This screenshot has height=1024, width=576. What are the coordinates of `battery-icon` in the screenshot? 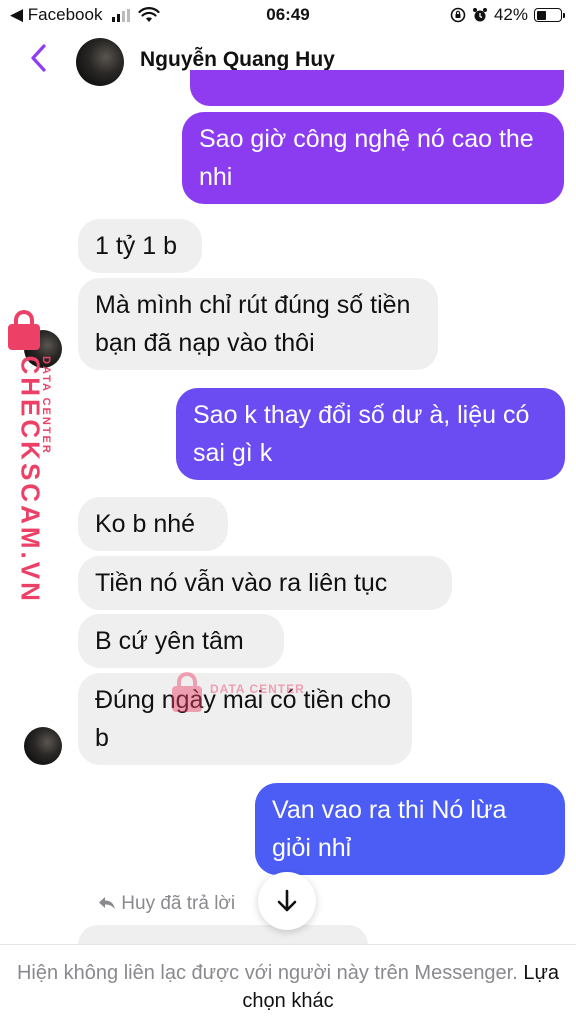 It's located at (549, 15).